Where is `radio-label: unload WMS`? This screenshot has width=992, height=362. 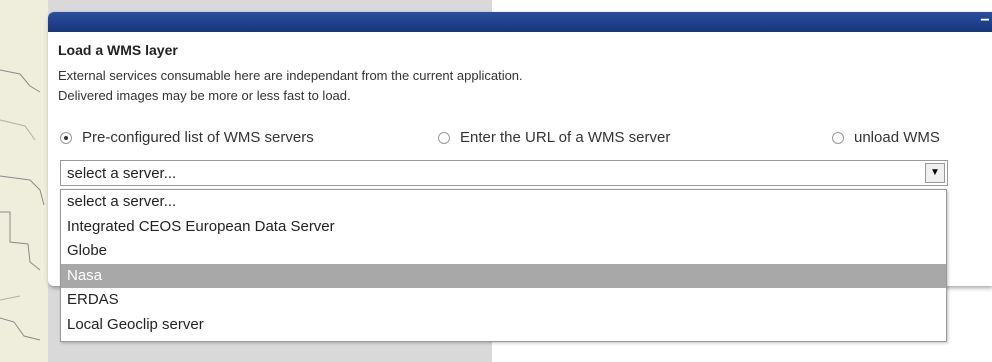
radio-label: unload WMS is located at coordinates (897, 137).